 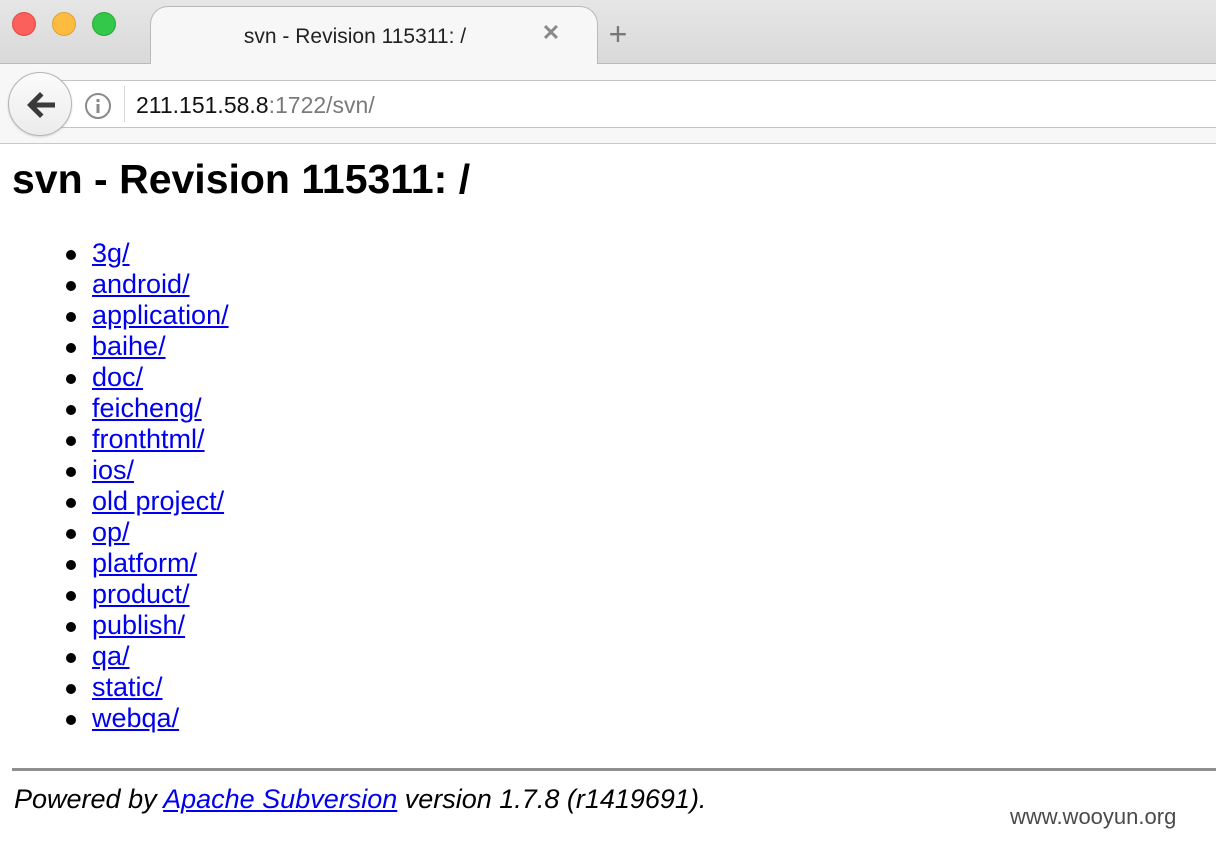 I want to click on list-item: webqa/, so click(x=114, y=718).